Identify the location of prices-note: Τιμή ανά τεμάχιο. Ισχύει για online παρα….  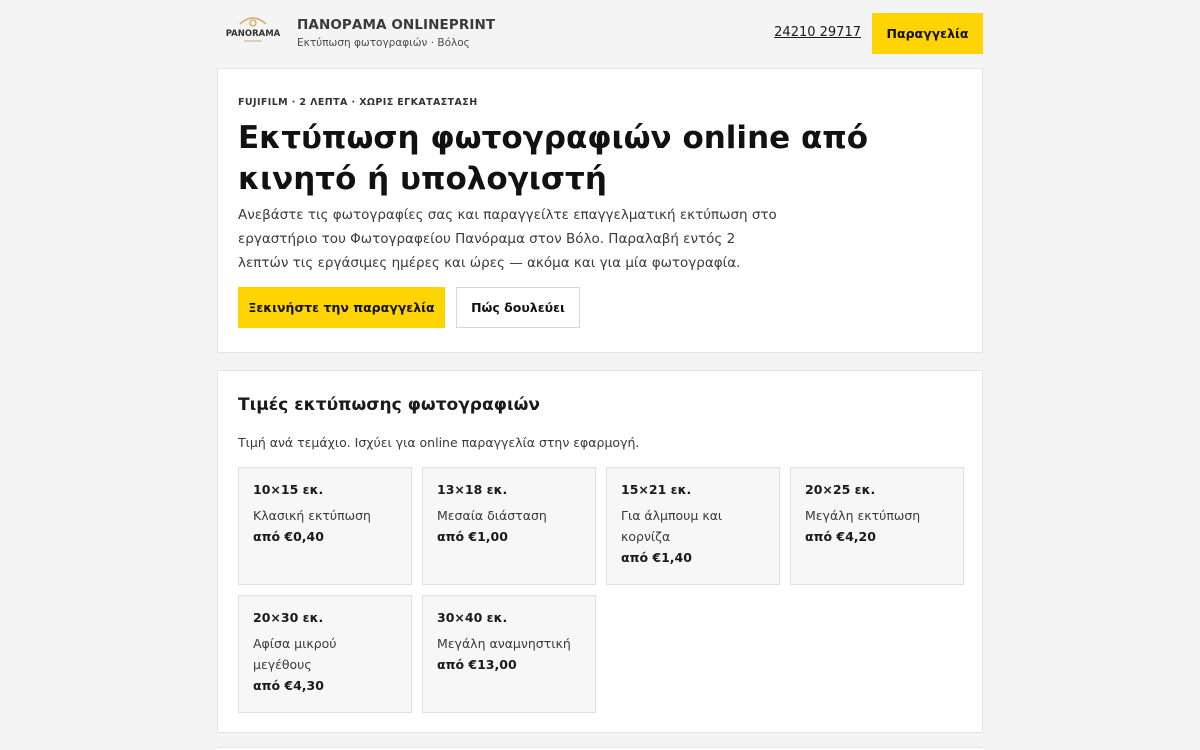
(439, 442).